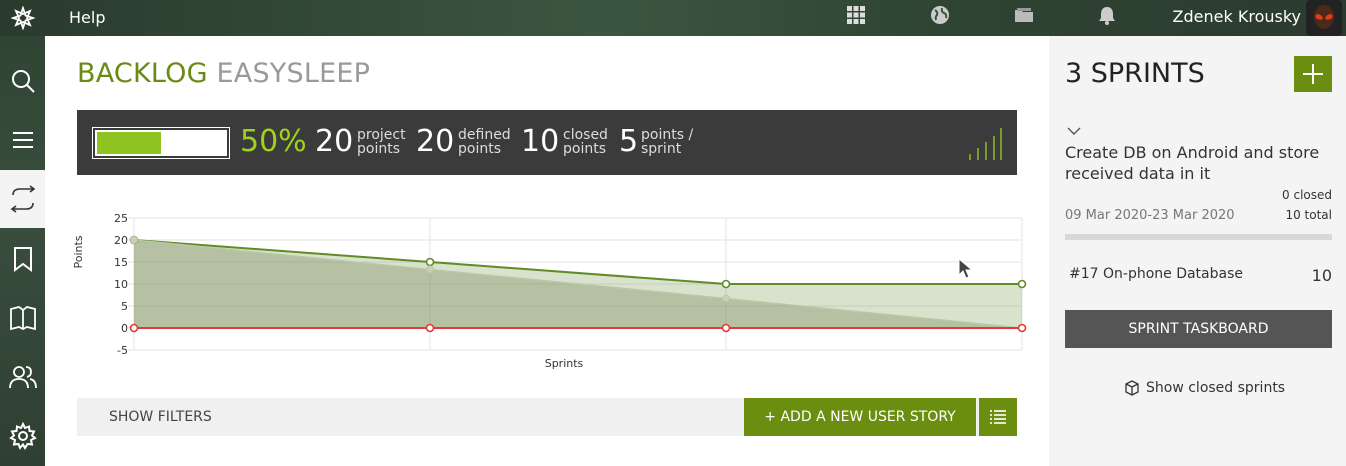 The image size is (1346, 466). I want to click on page-title: BACKLOG EASYSLEEP, so click(223, 73).